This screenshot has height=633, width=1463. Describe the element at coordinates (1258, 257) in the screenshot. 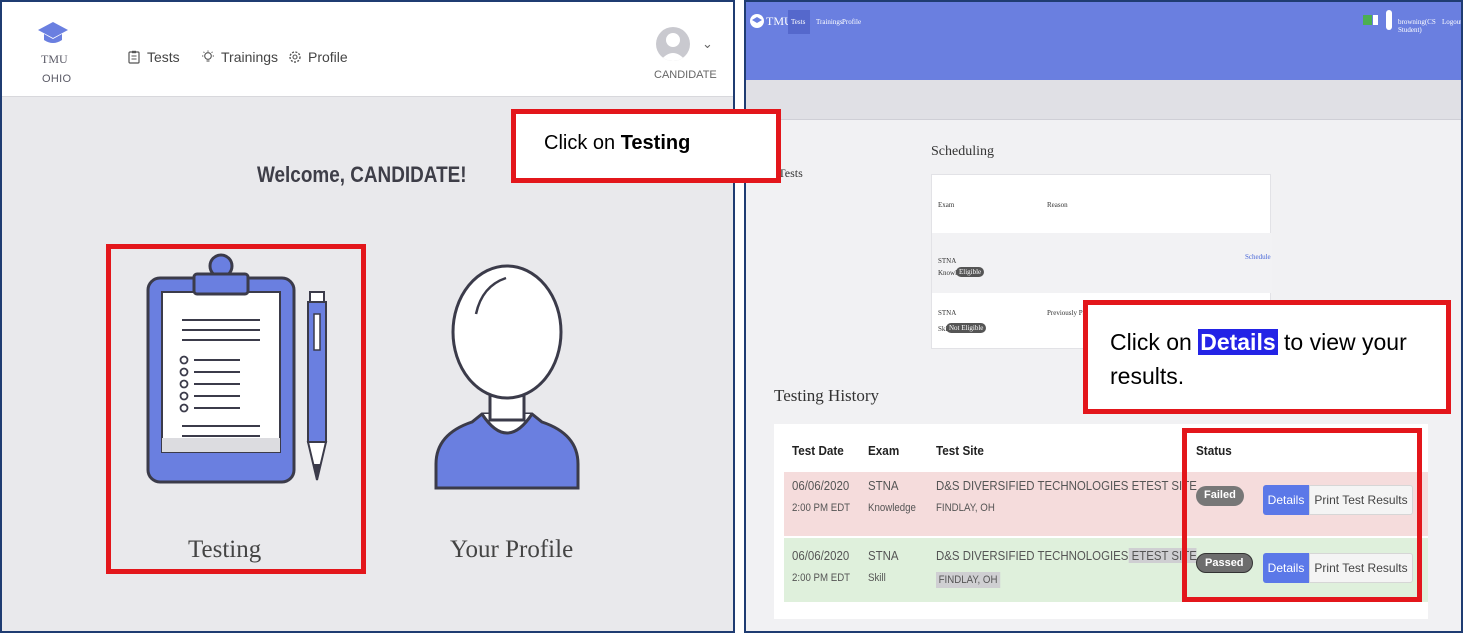

I see `schedule-link: Schedule` at that location.